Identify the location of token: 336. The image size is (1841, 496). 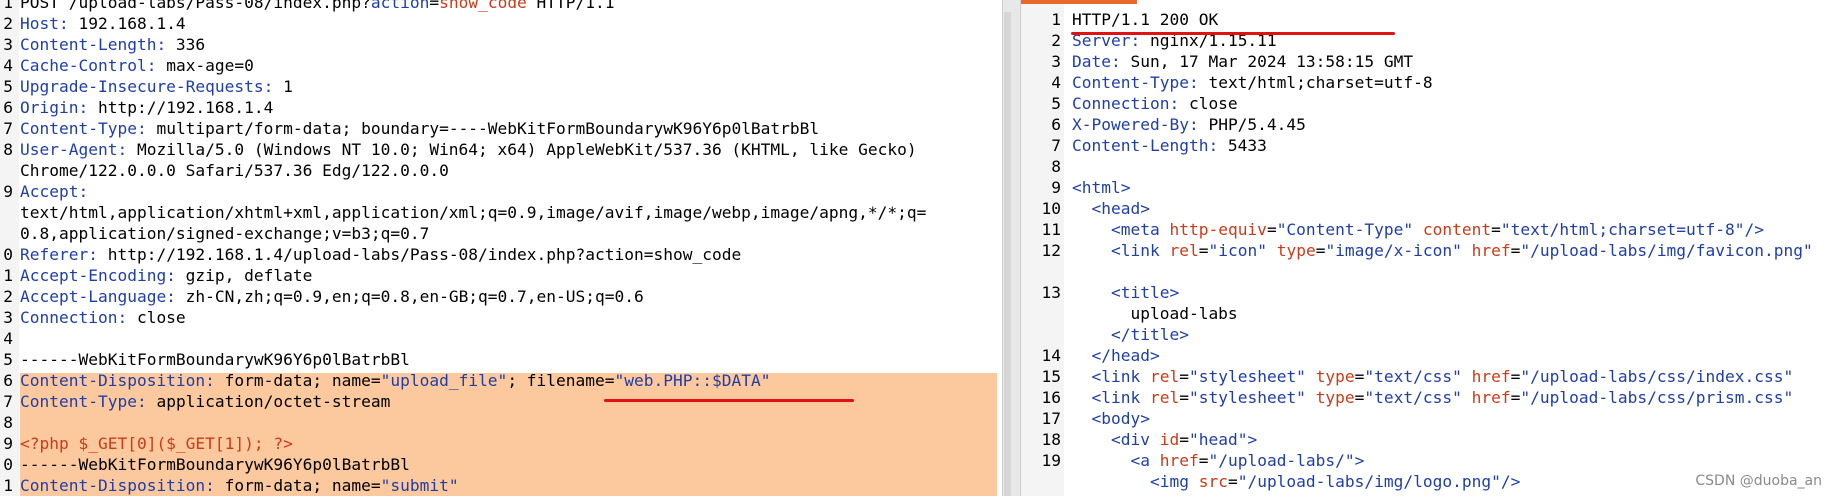
(186, 44).